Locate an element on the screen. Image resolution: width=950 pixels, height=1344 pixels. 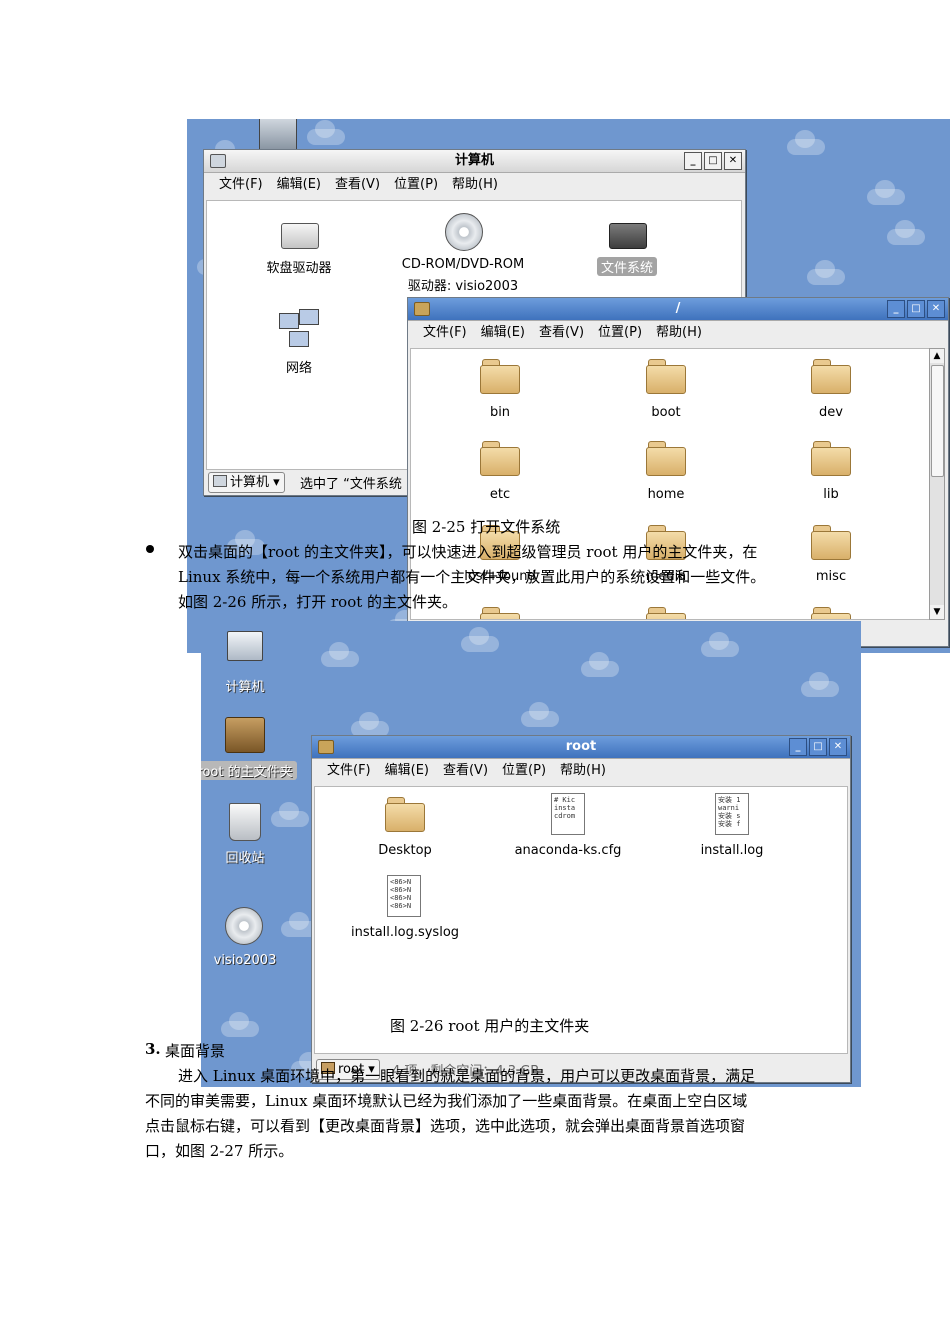
location-button: 计算机 ▾ is located at coordinates (246, 482).